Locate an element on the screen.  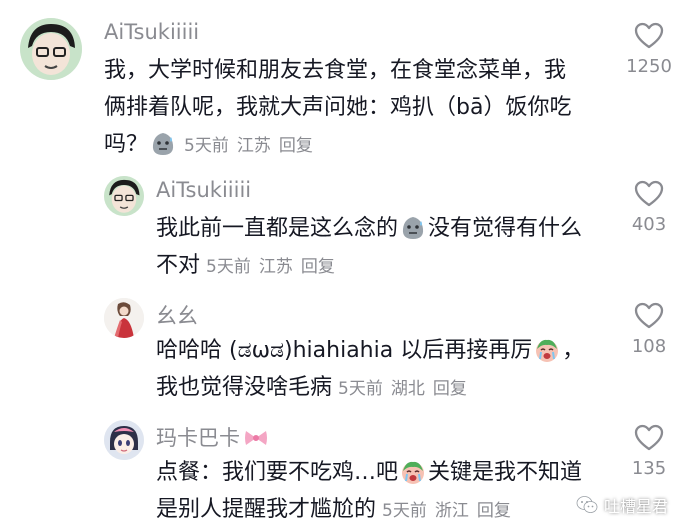
like-control: 135 is located at coordinates (649, 451).